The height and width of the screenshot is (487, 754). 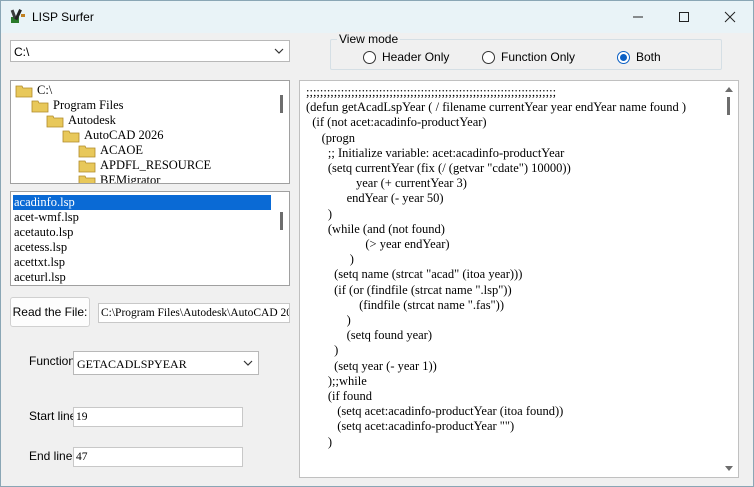 I want to click on tree-item: APDFL_RESOURCE, so click(x=144, y=165).